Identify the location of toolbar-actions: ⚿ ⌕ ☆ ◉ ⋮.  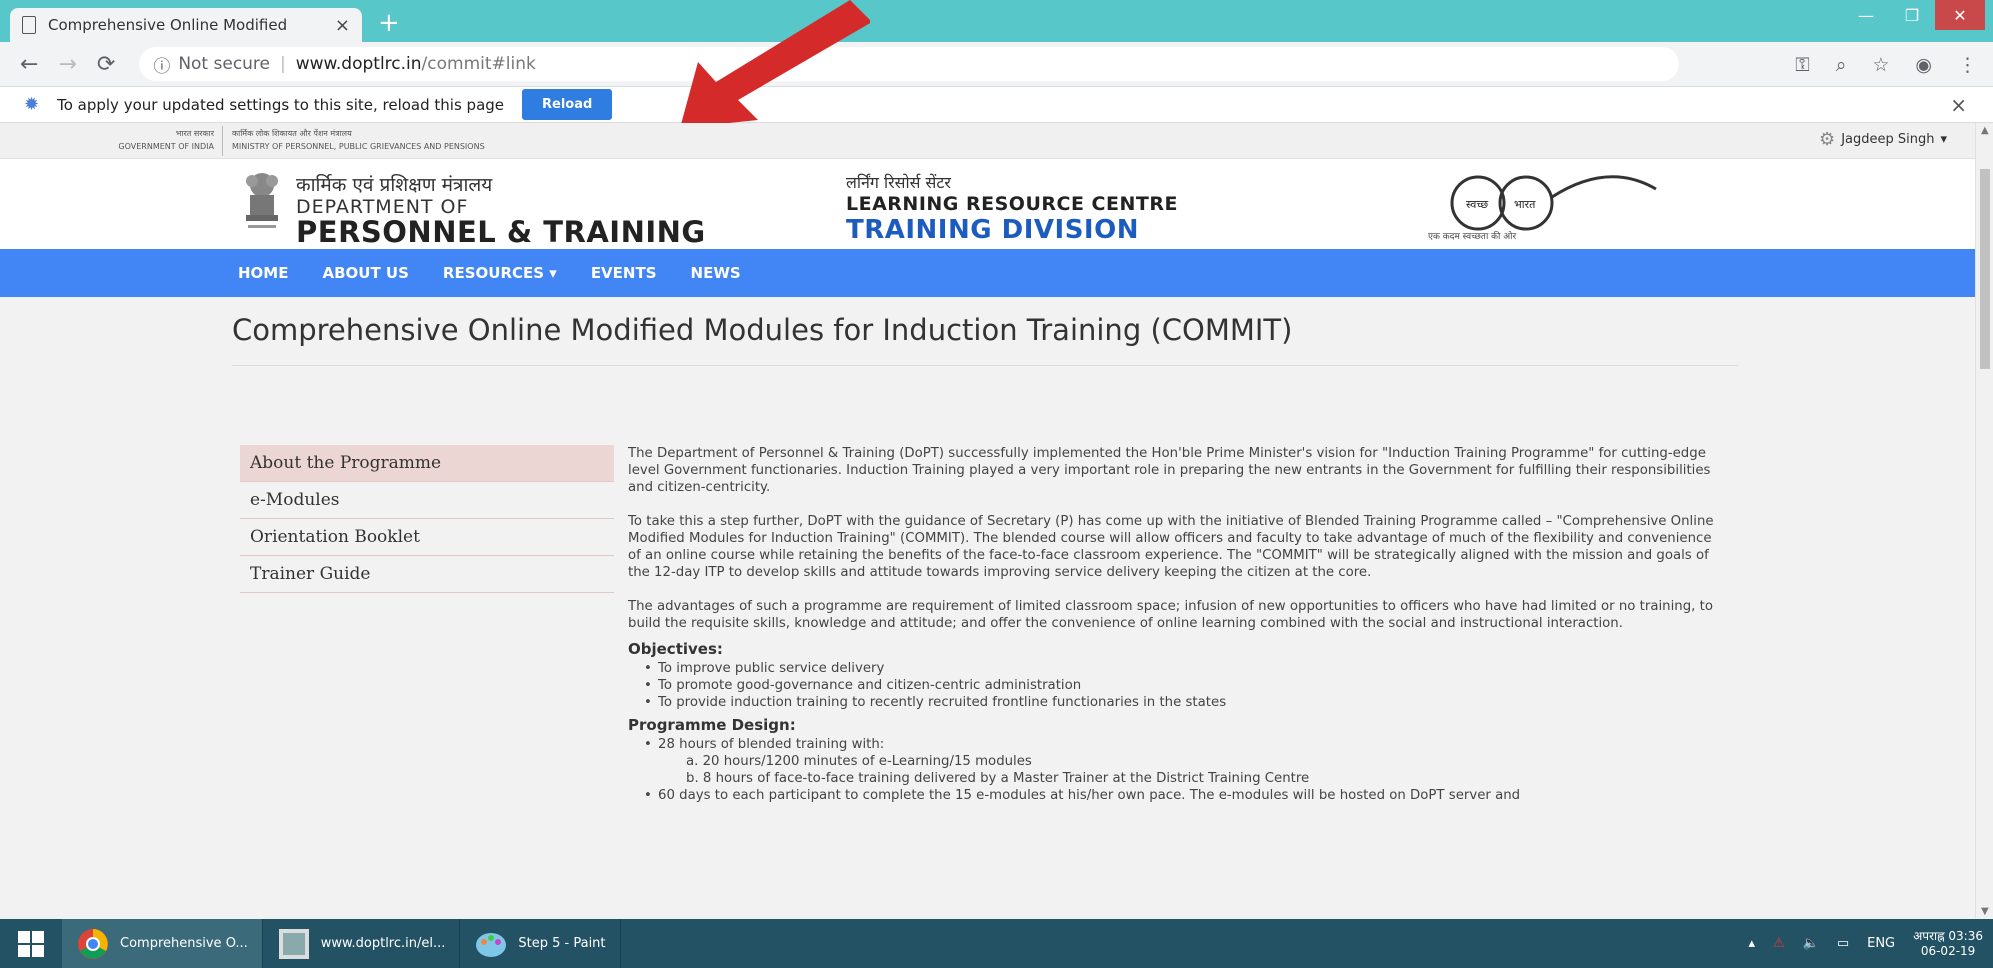
(1886, 64).